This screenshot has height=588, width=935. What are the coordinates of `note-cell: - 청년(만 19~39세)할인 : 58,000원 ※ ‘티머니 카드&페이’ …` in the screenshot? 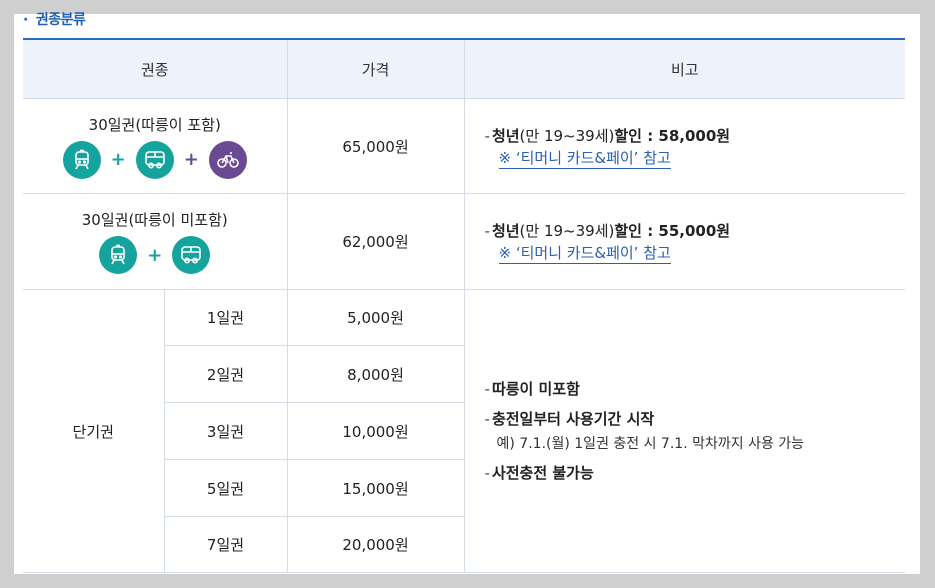 It's located at (685, 146).